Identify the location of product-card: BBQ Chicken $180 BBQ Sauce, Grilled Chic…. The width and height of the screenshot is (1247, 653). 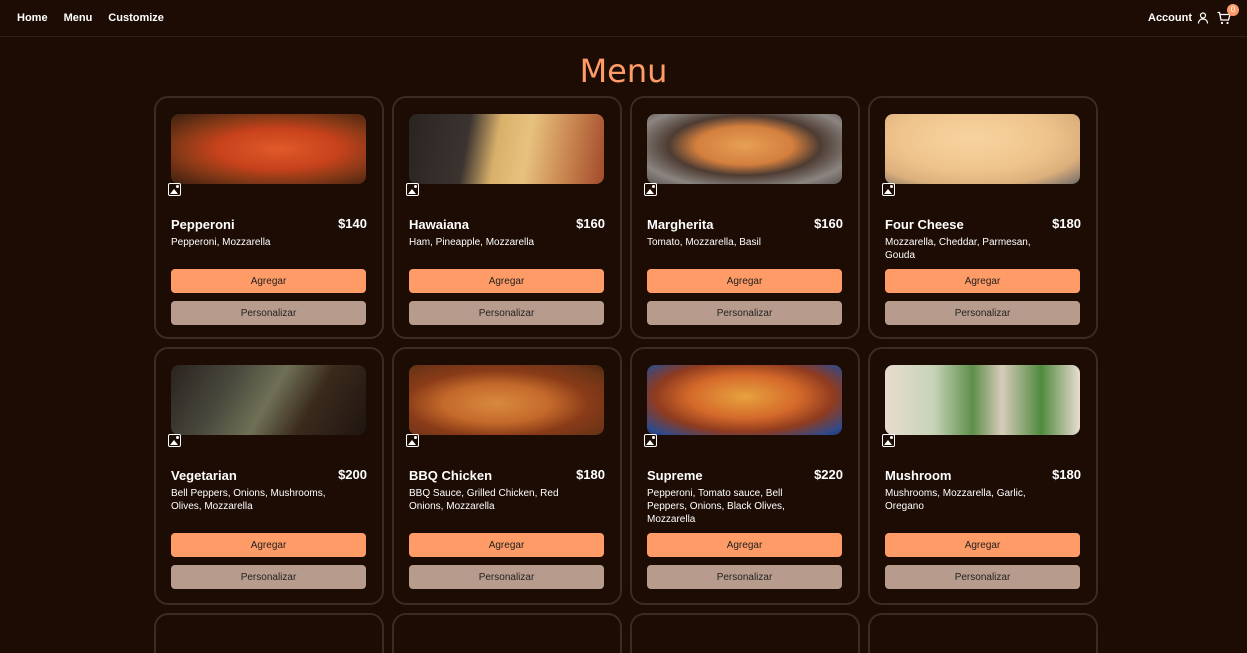
(507, 476).